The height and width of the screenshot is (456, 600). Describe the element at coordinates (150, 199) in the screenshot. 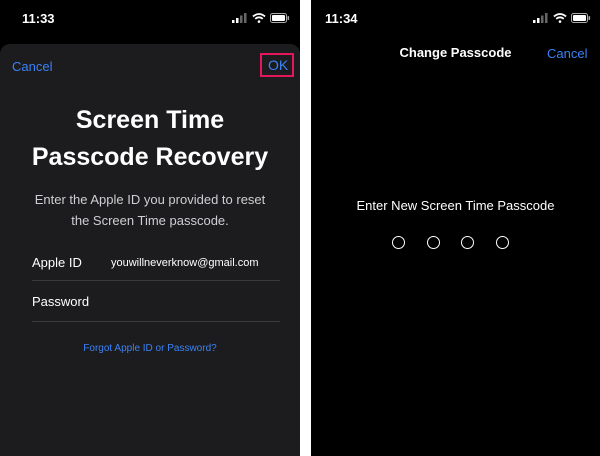

I see `instructions-line-1: Enter the Apple ID you provided to reset` at that location.